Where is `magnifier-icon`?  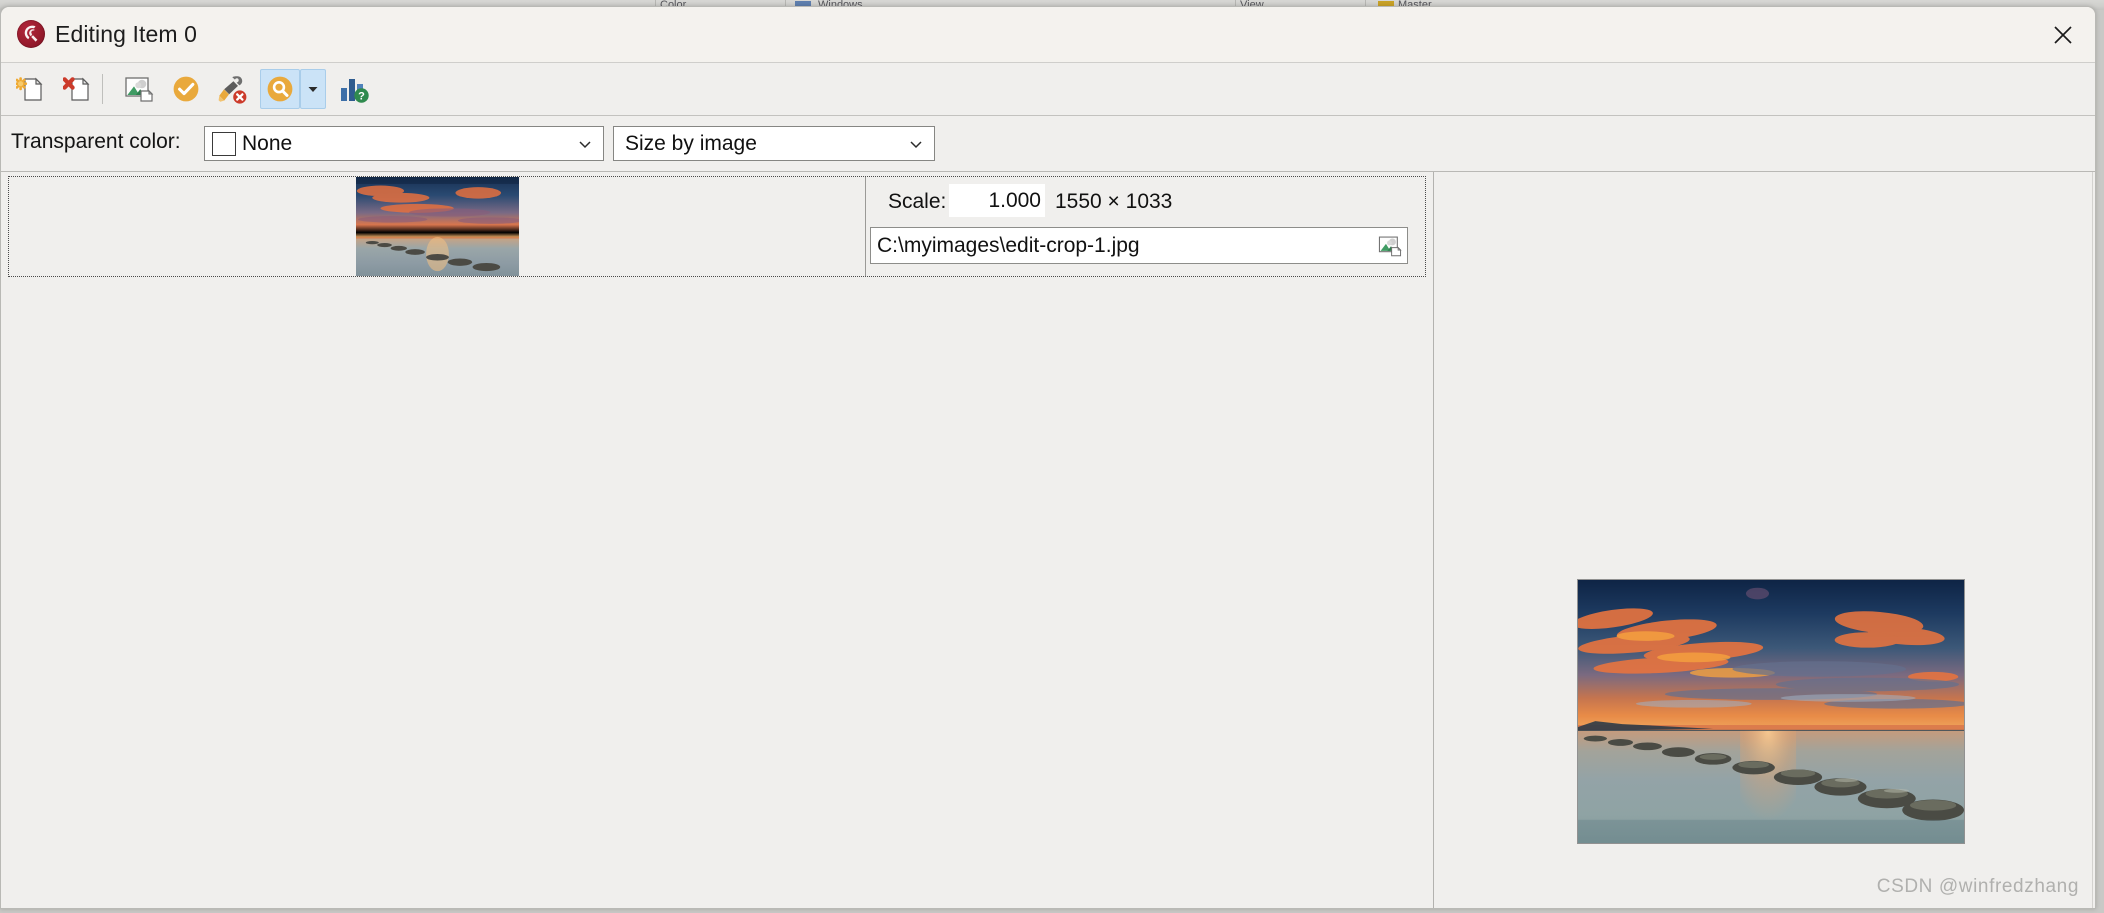 magnifier-icon is located at coordinates (280, 89).